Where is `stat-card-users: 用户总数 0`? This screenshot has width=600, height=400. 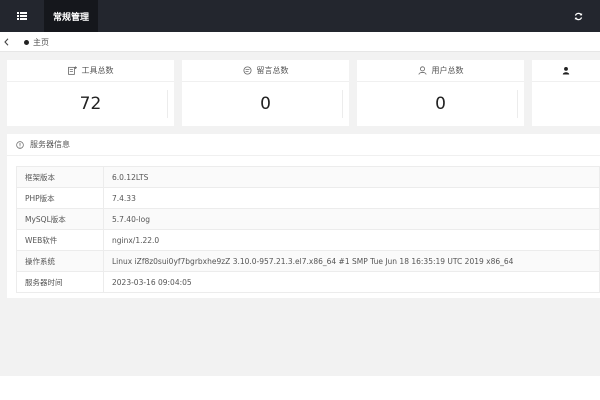 stat-card-users: 用户总数 0 is located at coordinates (440, 93).